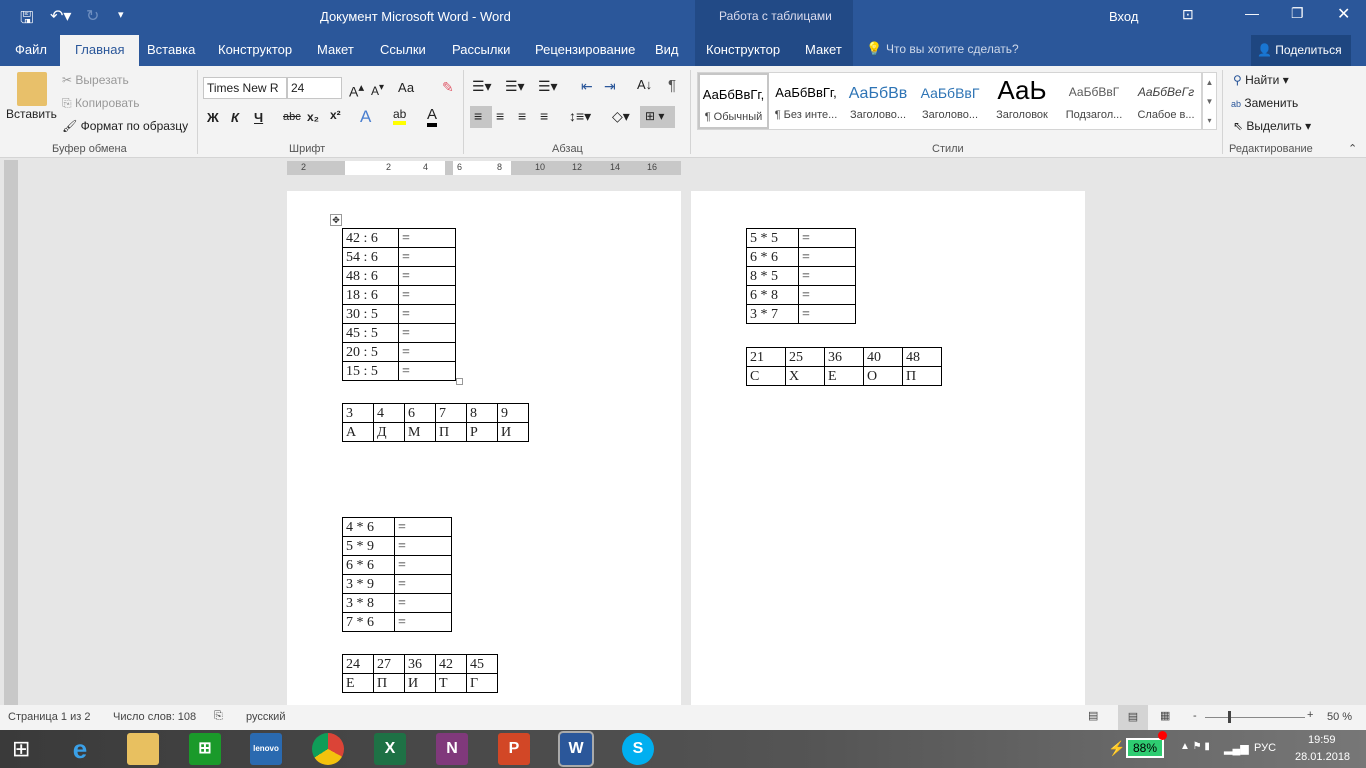  I want to click on paste-button: Вставить, so click(31, 114).